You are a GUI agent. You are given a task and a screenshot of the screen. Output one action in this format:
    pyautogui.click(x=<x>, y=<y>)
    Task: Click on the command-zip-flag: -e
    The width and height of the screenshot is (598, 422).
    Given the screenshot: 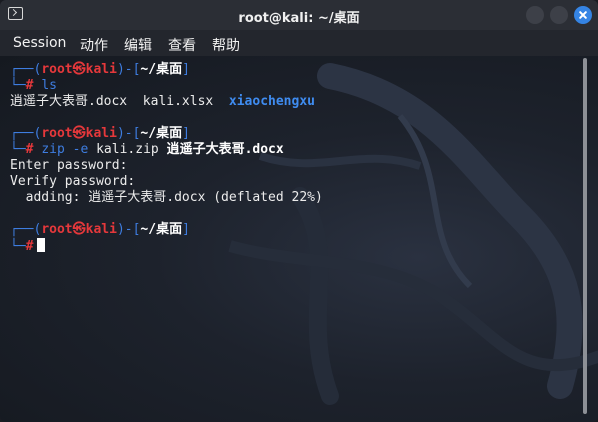 What is the action you would take?
    pyautogui.click(x=80, y=149)
    